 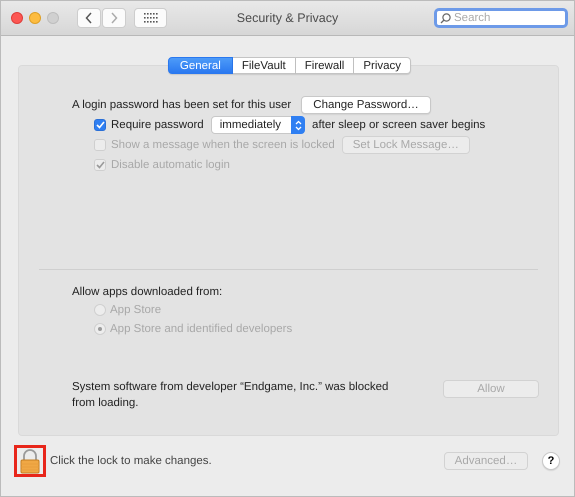 What do you see at coordinates (136, 310) in the screenshot?
I see `radio-label: App Store` at bounding box center [136, 310].